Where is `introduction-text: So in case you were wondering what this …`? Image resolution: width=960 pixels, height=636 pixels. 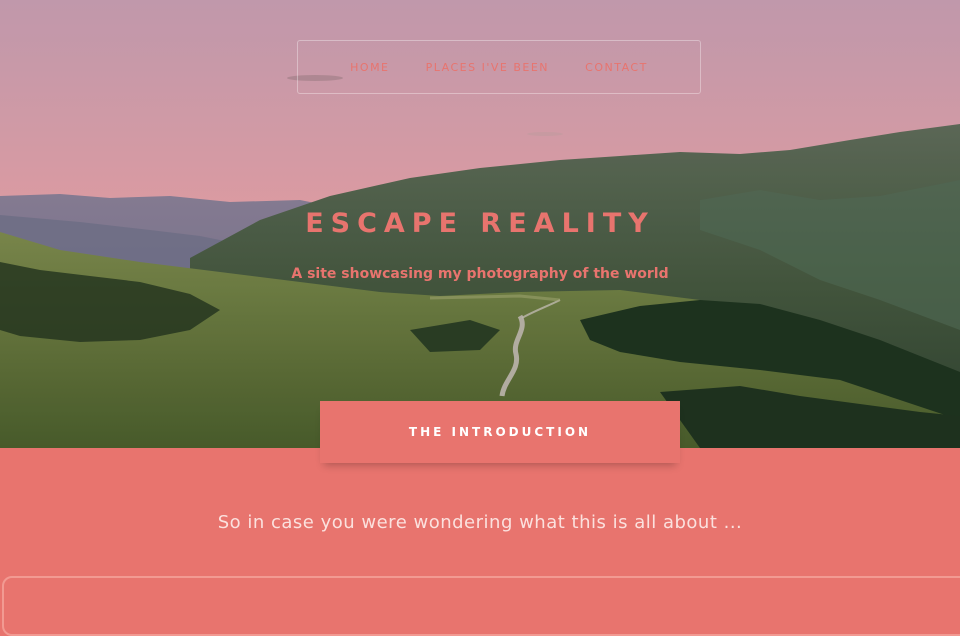
introduction-text: So in case you were wondering what this … is located at coordinates (480, 522).